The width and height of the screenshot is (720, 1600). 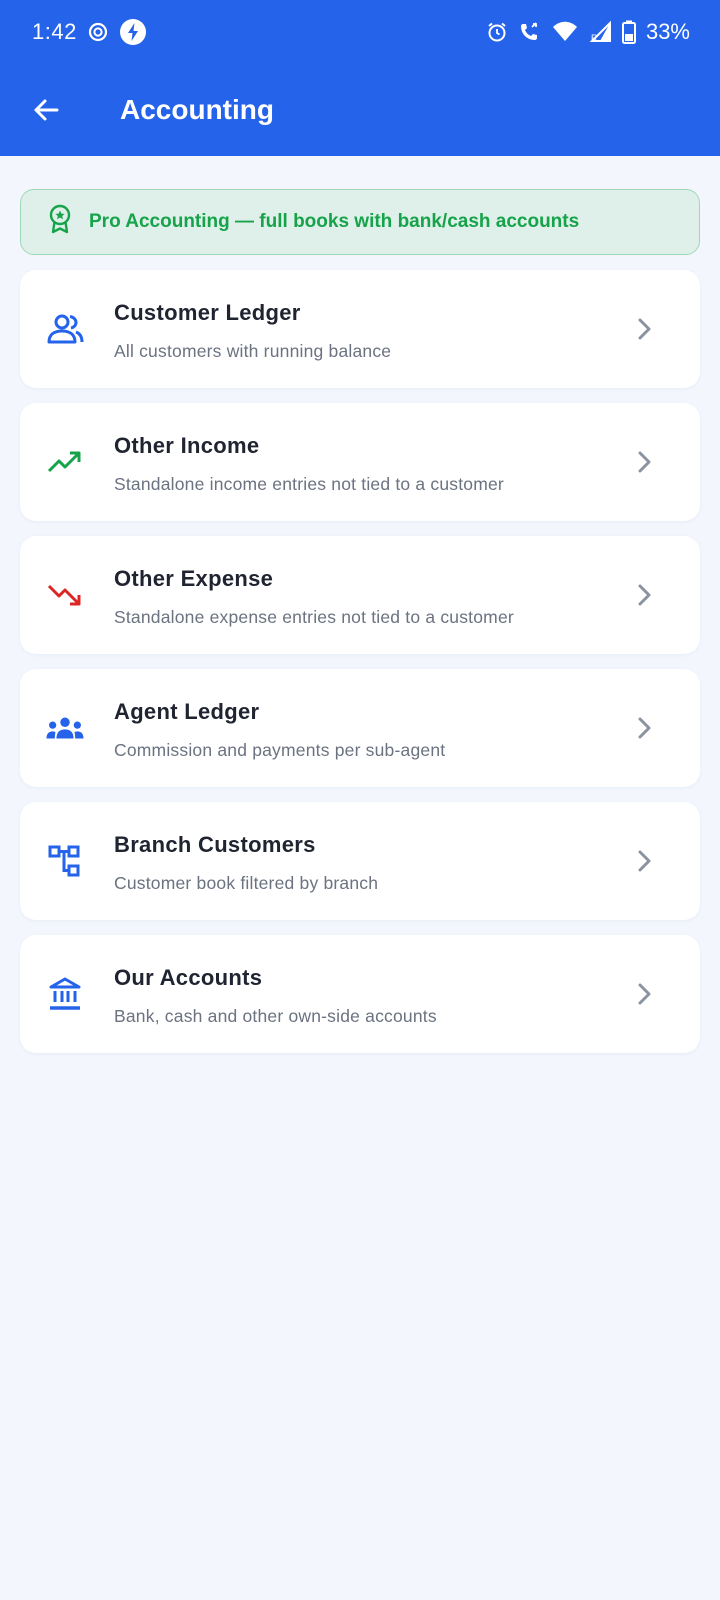 What do you see at coordinates (187, 711) in the screenshot?
I see `card-title: Agent Ledger` at bounding box center [187, 711].